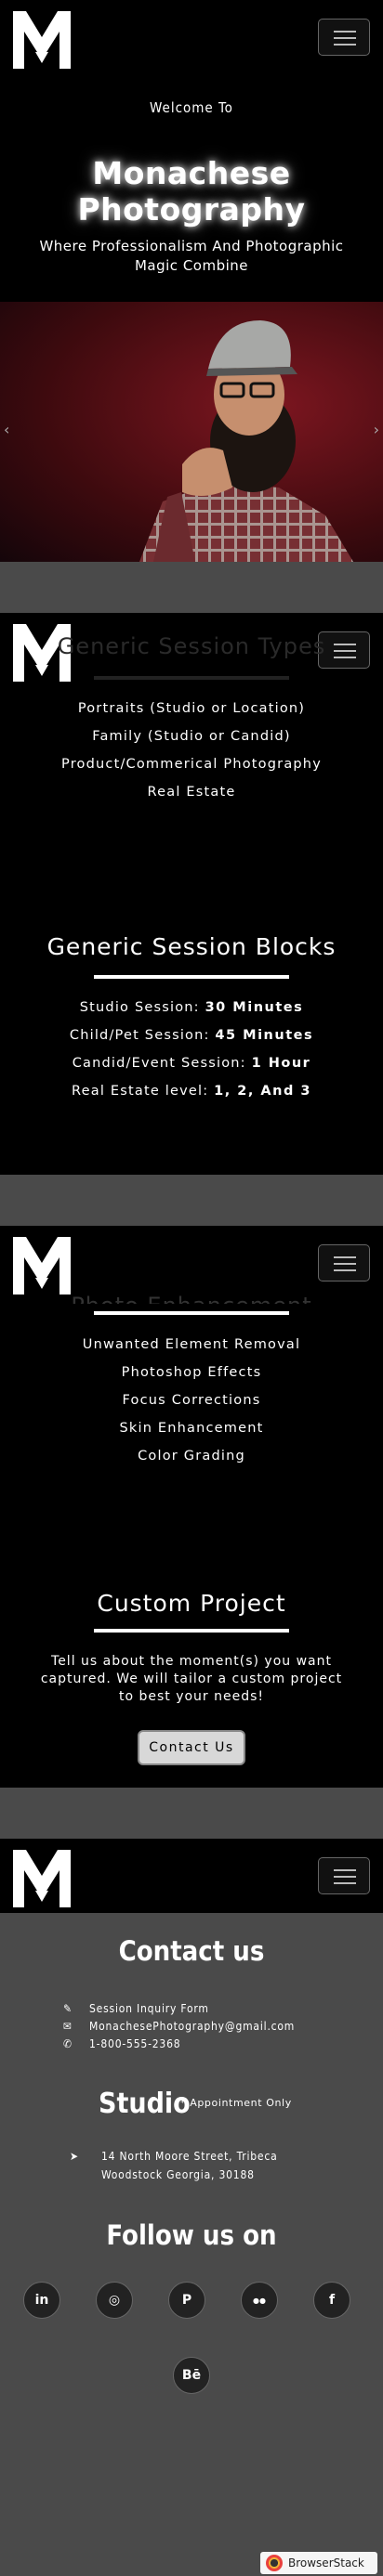 This screenshot has height=2576, width=383. I want to click on location-arrow-icon: ➤, so click(74, 2156).